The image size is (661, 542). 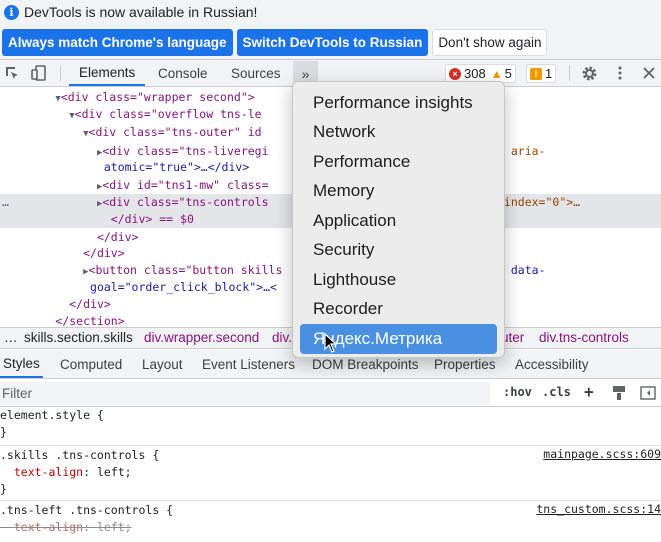 I want to click on styles-filter-input, so click(x=245, y=393).